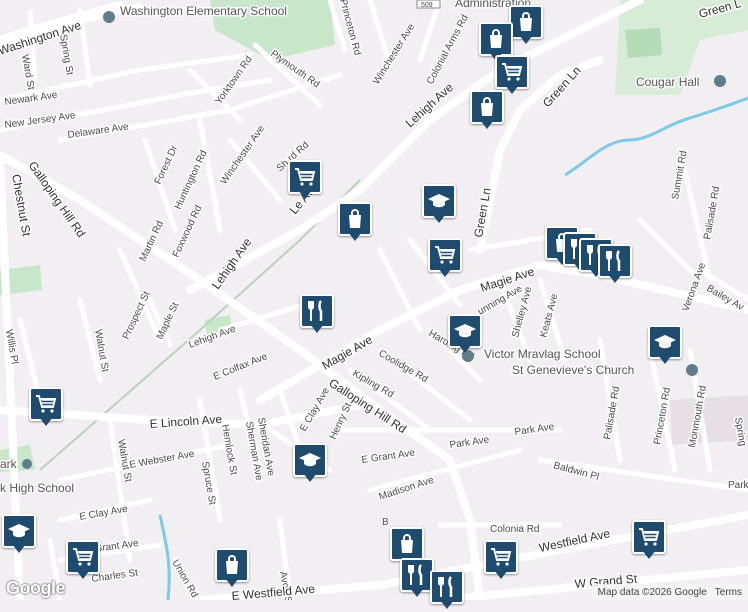 This screenshot has width=748, height=612. What do you see at coordinates (514, 529) in the screenshot?
I see `street-label: Colonia Rd` at bounding box center [514, 529].